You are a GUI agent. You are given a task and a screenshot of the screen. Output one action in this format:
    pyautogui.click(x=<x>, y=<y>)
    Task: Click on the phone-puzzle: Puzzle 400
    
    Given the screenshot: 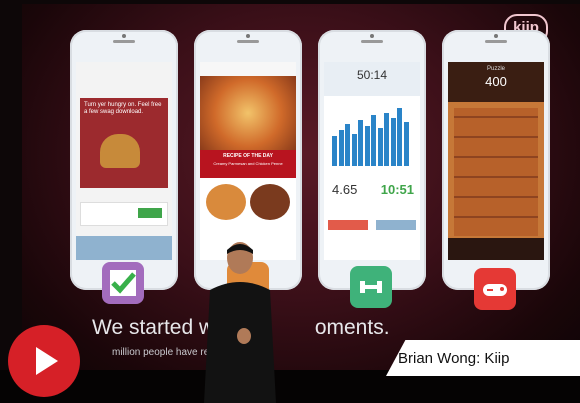 What is the action you would take?
    pyautogui.click(x=496, y=160)
    